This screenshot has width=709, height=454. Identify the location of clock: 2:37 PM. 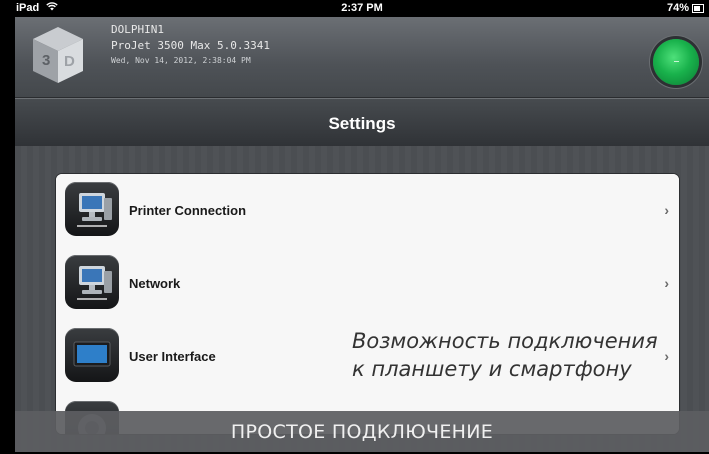
(362, 8).